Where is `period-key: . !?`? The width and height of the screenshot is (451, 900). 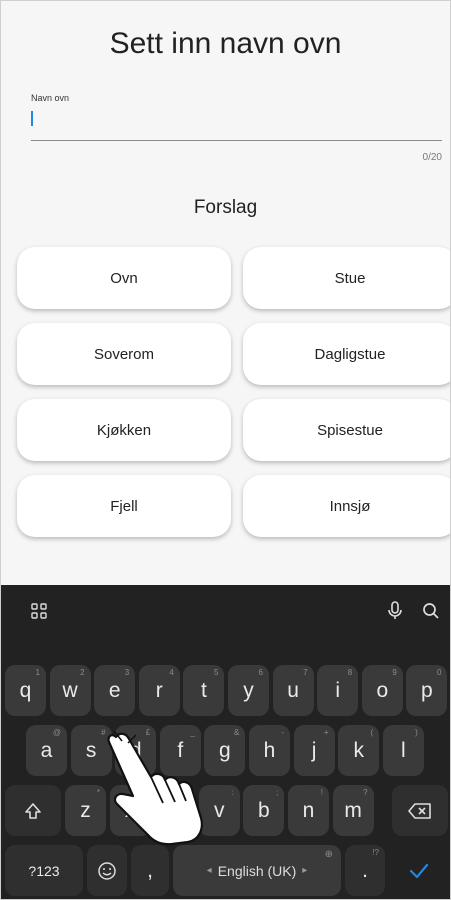
period-key: . !? is located at coordinates (365, 870).